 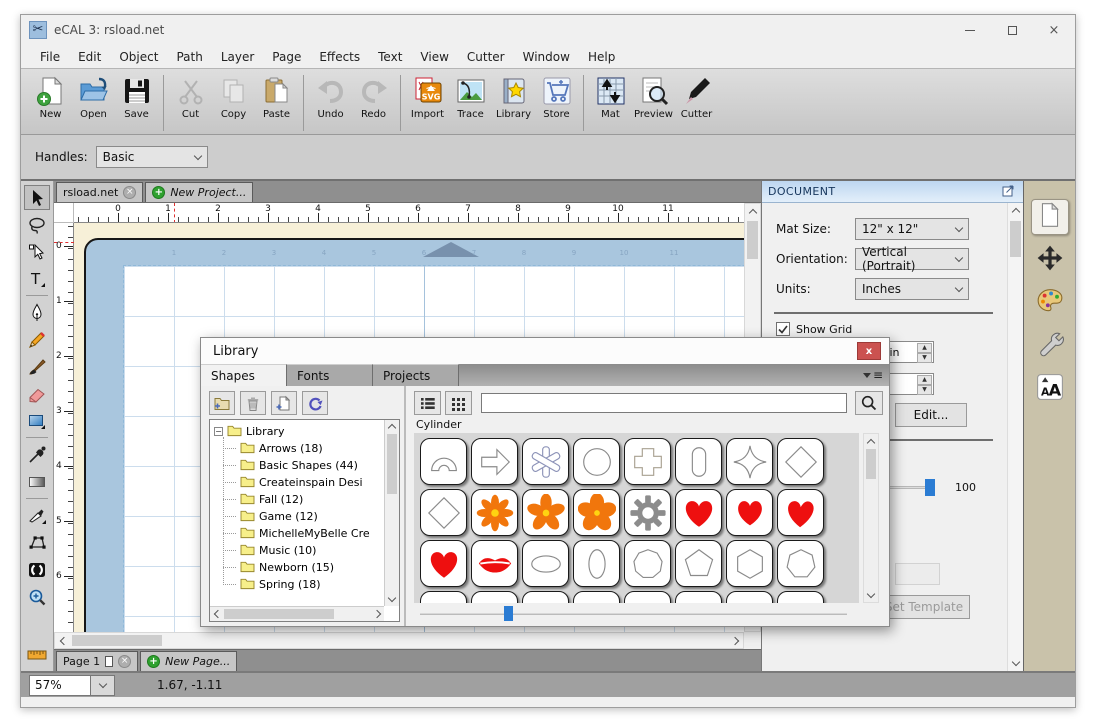 I want to click on toolbar-new-button: New, so click(x=50, y=96).